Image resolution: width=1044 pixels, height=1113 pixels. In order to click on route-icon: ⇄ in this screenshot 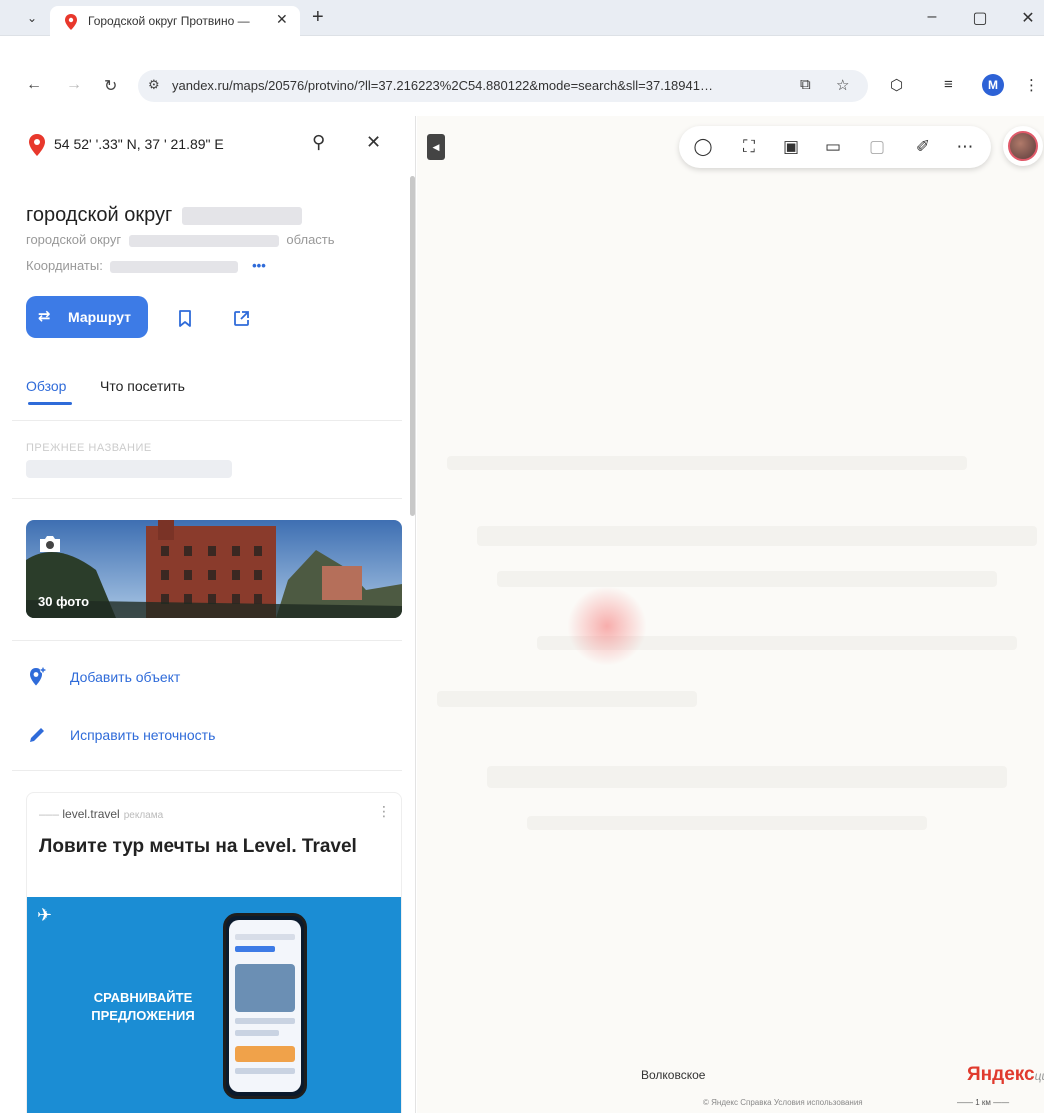, I will do `click(44, 316)`.